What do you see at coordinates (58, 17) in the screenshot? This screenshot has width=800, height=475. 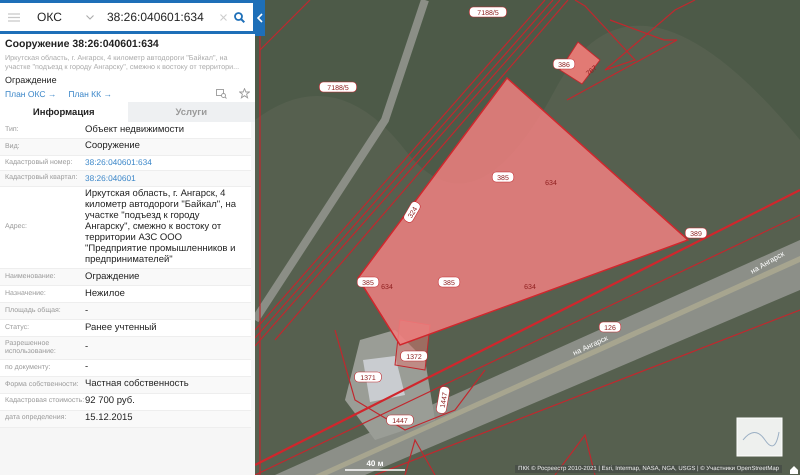 I see `category-select: ОКС` at bounding box center [58, 17].